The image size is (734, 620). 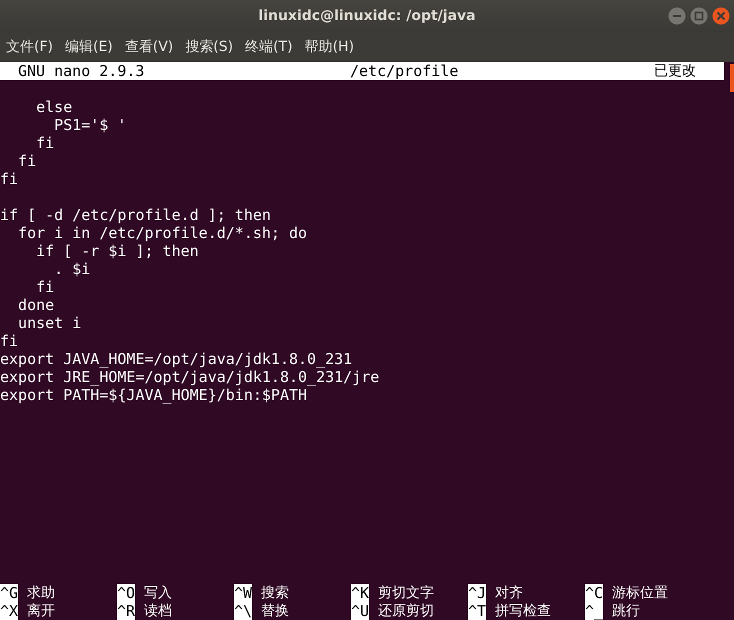 What do you see at coordinates (158, 611) in the screenshot?
I see `shortcut-label: 读档` at bounding box center [158, 611].